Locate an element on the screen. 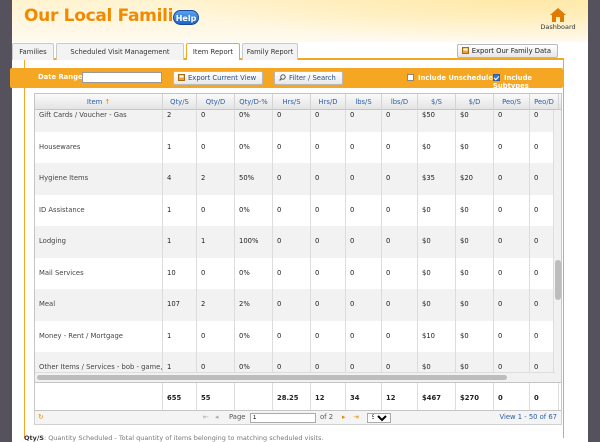 The height and width of the screenshot is (442, 600). column-header-qty-d: Qty/D is located at coordinates (216, 102).